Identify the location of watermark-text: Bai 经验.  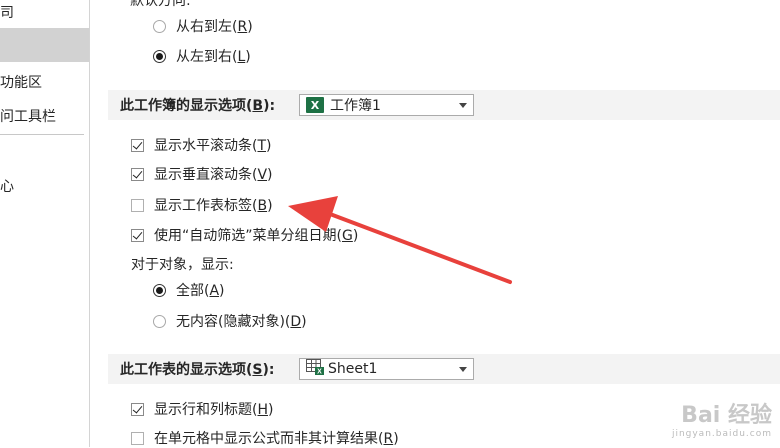
(726, 415).